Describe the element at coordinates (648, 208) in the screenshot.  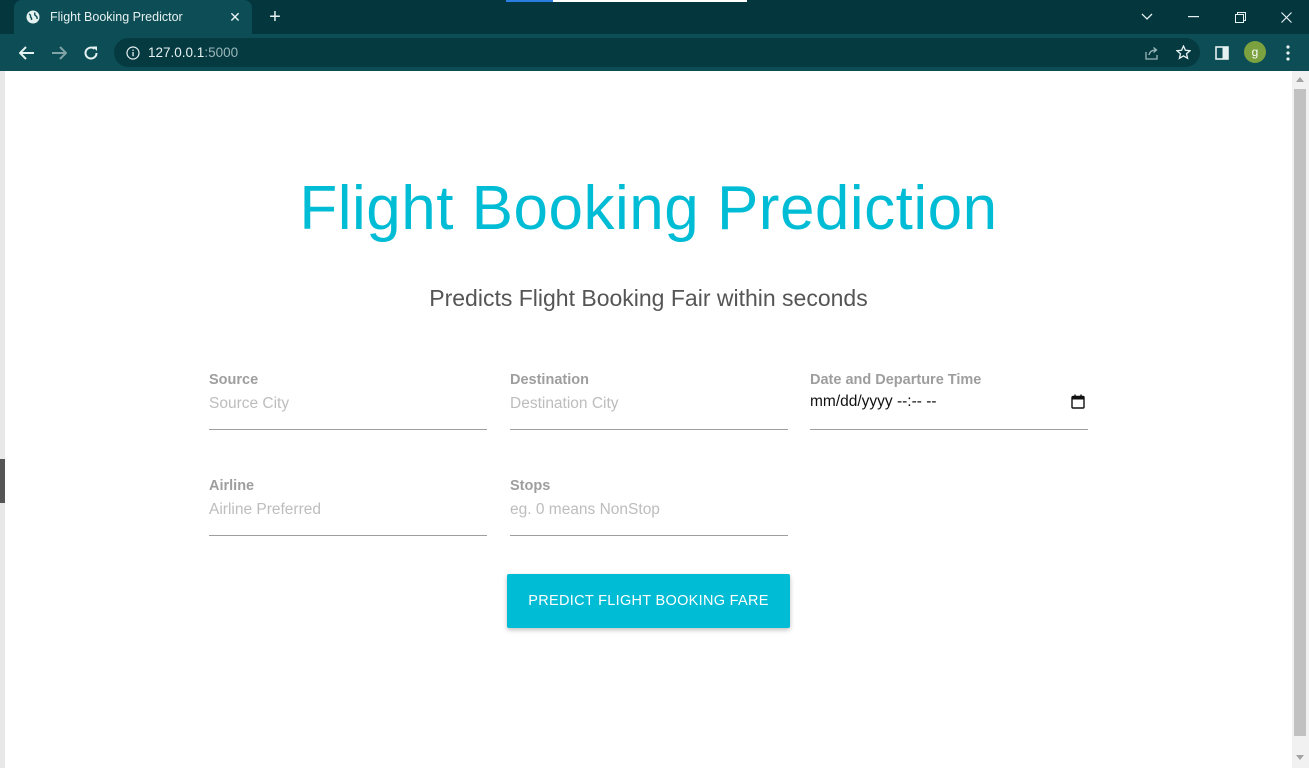
I see `page-title: Flight Booking Prediction` at that location.